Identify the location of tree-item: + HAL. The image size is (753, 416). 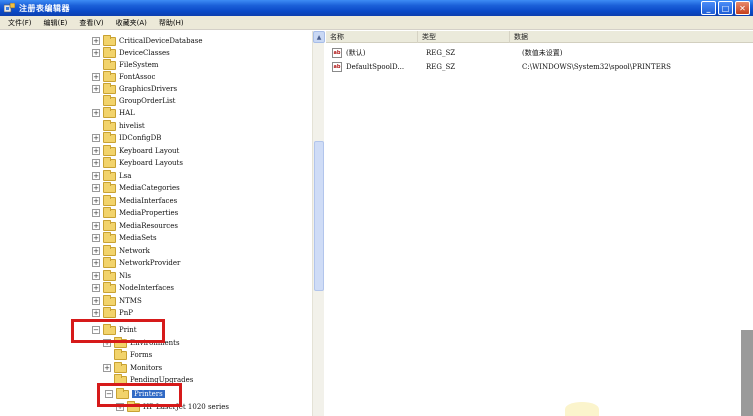
(113, 112).